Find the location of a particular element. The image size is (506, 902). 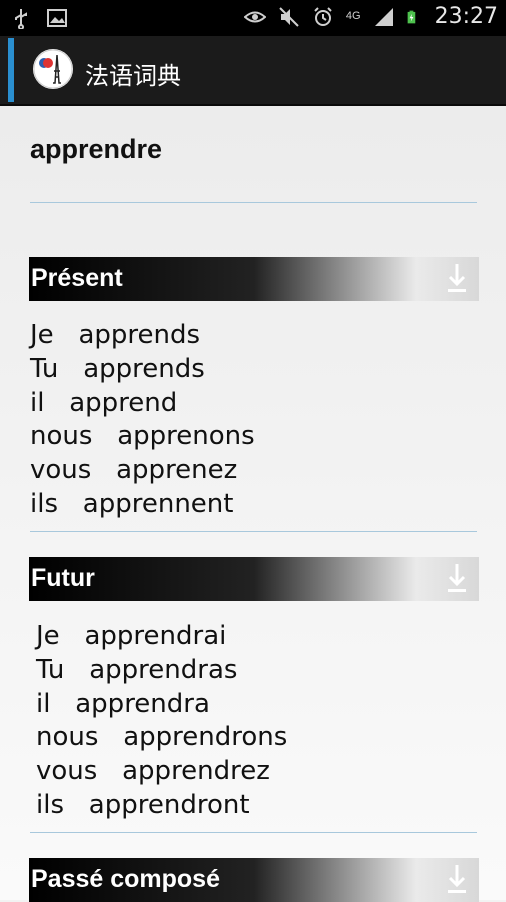

app-logo-icon is located at coordinates (53, 69).